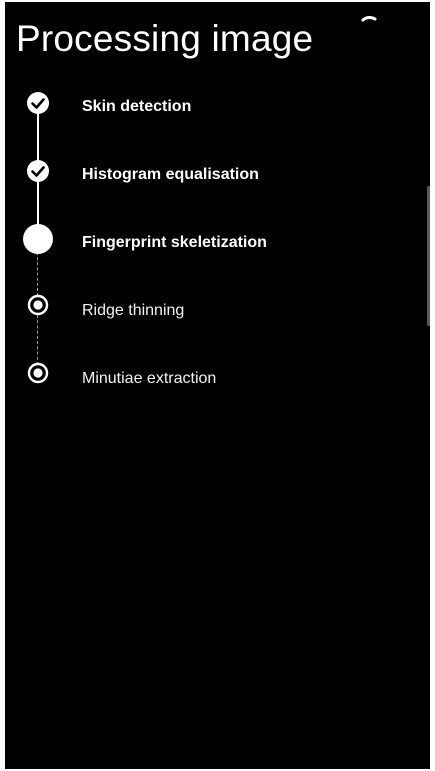 The image size is (435, 771). I want to click on step-label: Skin detection, so click(137, 106).